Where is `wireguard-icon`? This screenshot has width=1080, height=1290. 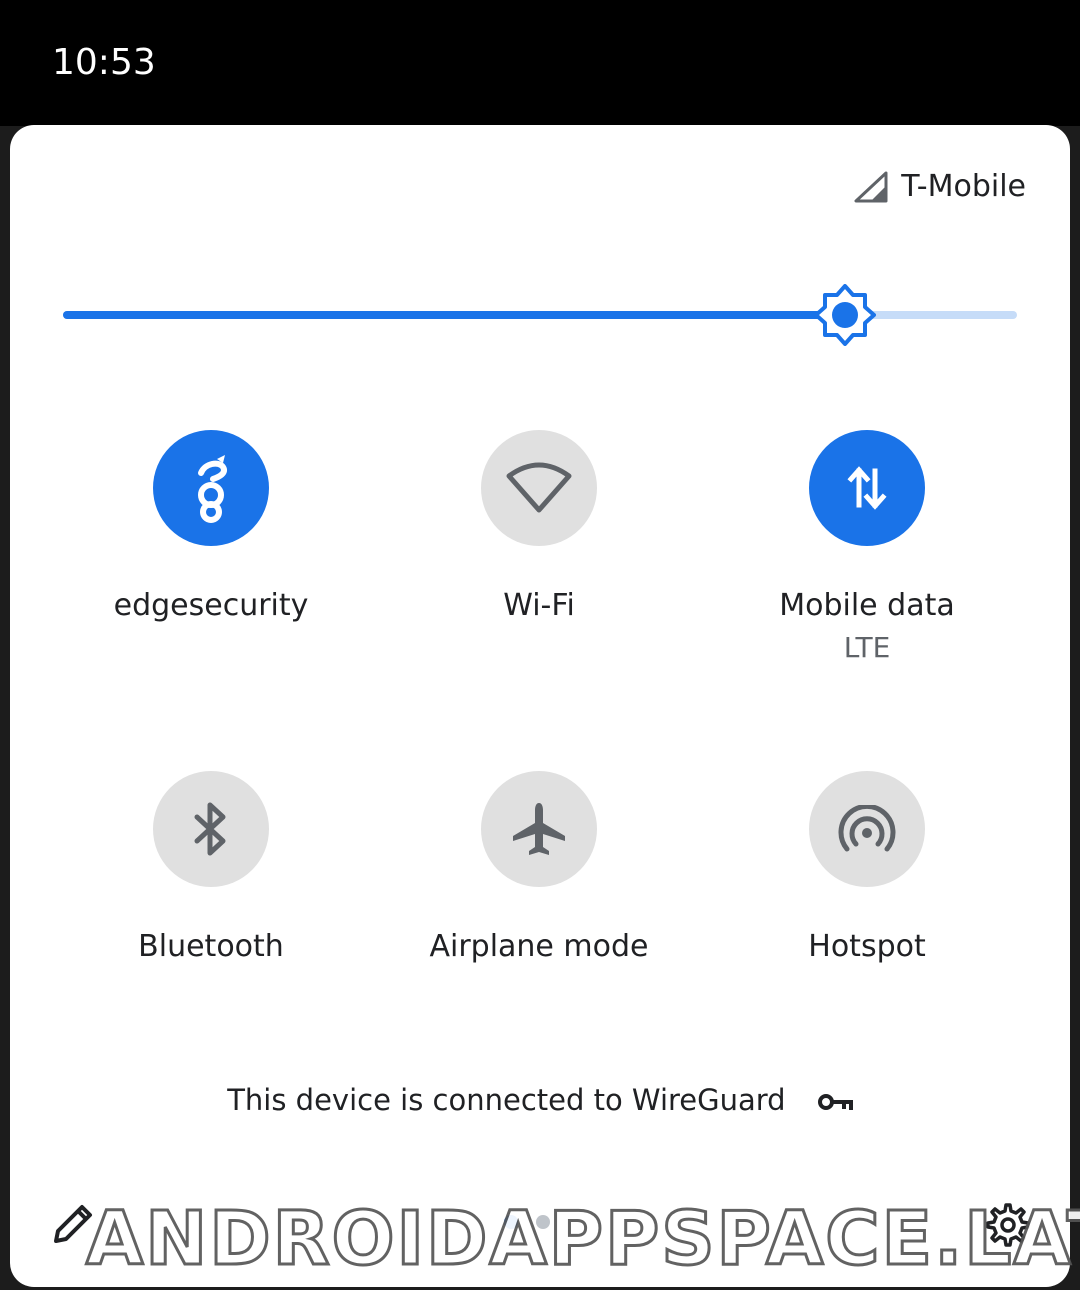
wireguard-icon is located at coordinates (212, 489).